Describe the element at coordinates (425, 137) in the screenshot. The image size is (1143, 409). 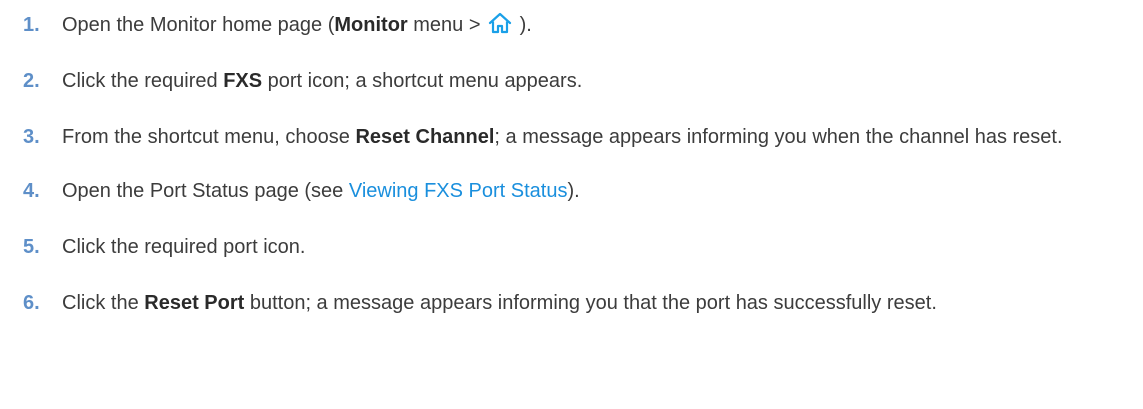
I see `menu-option: Reset Channel` at that location.